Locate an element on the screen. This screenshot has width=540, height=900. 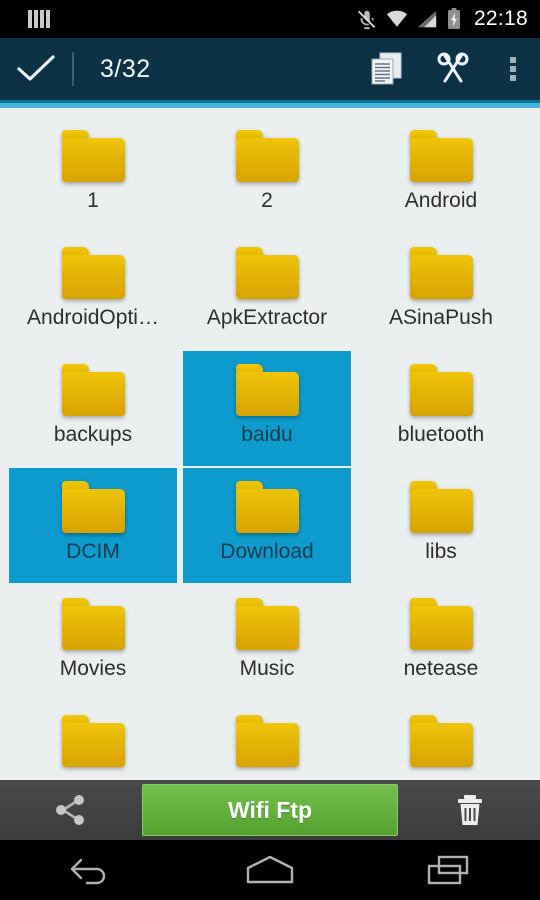
nav-back-button is located at coordinates (90, 870).